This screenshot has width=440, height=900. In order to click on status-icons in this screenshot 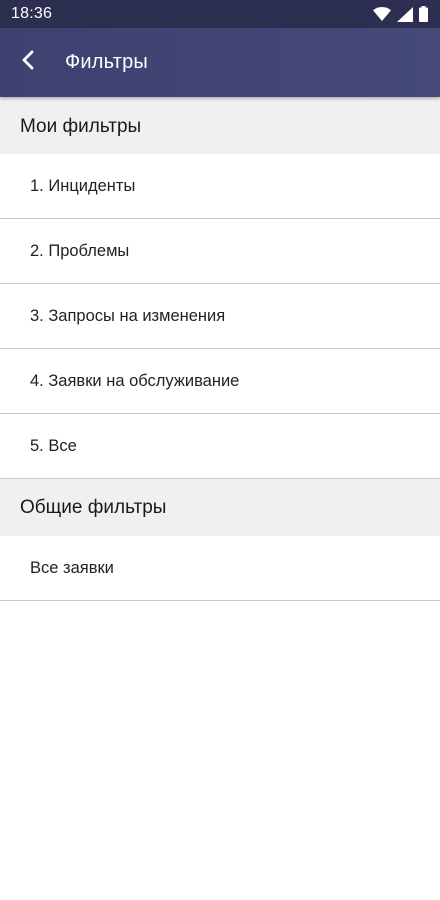, I will do `click(400, 14)`.